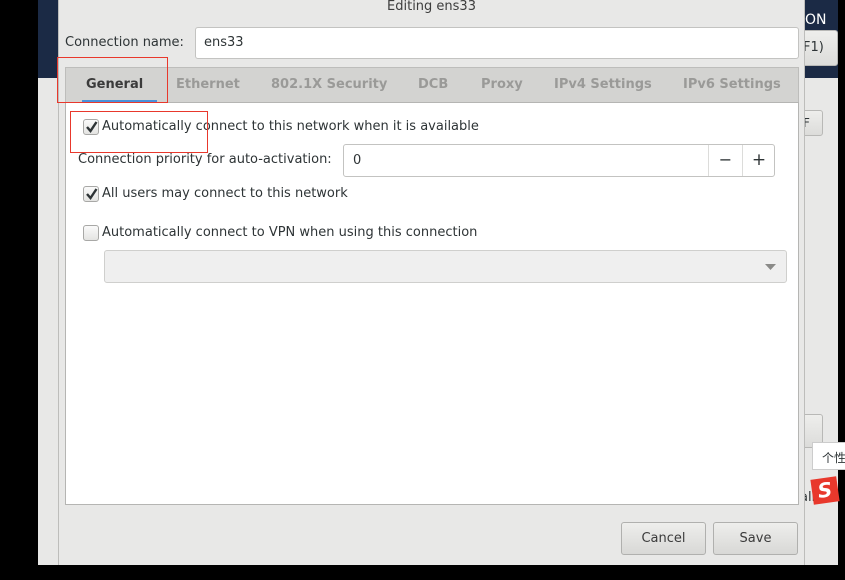 The height and width of the screenshot is (580, 845). Describe the element at coordinates (828, 456) in the screenshot. I see `ime-tooltip: 个性` at that location.